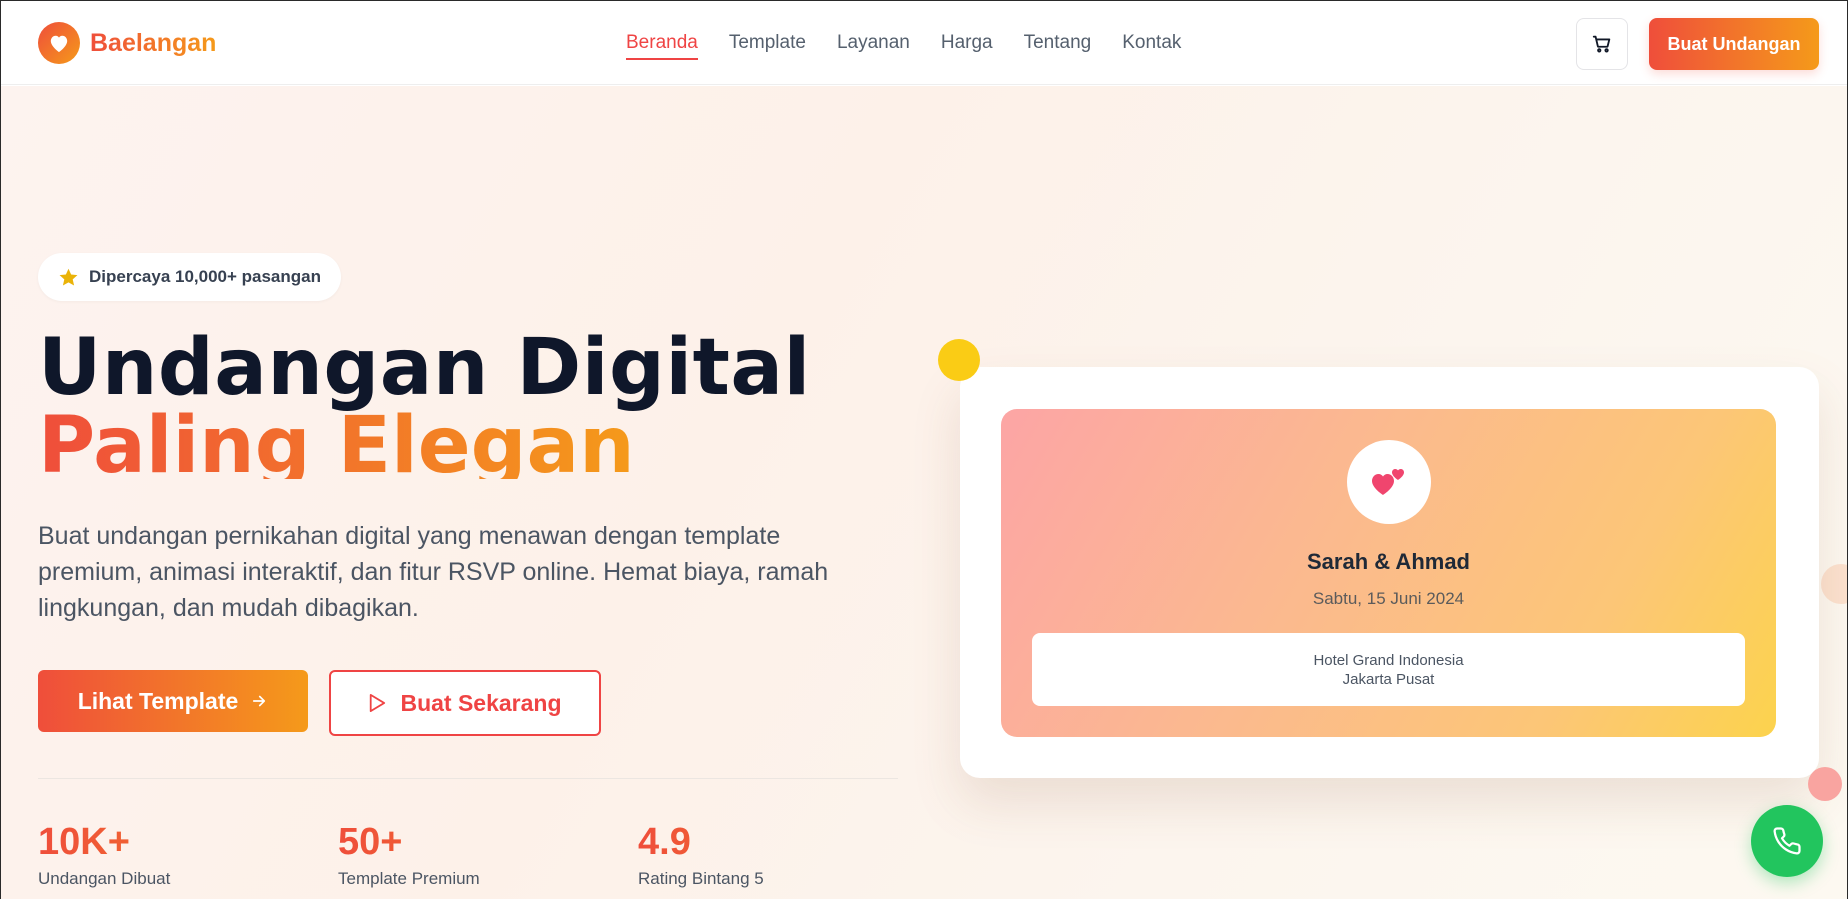  I want to click on stat-label: Undangan Dibuat, so click(104, 878).